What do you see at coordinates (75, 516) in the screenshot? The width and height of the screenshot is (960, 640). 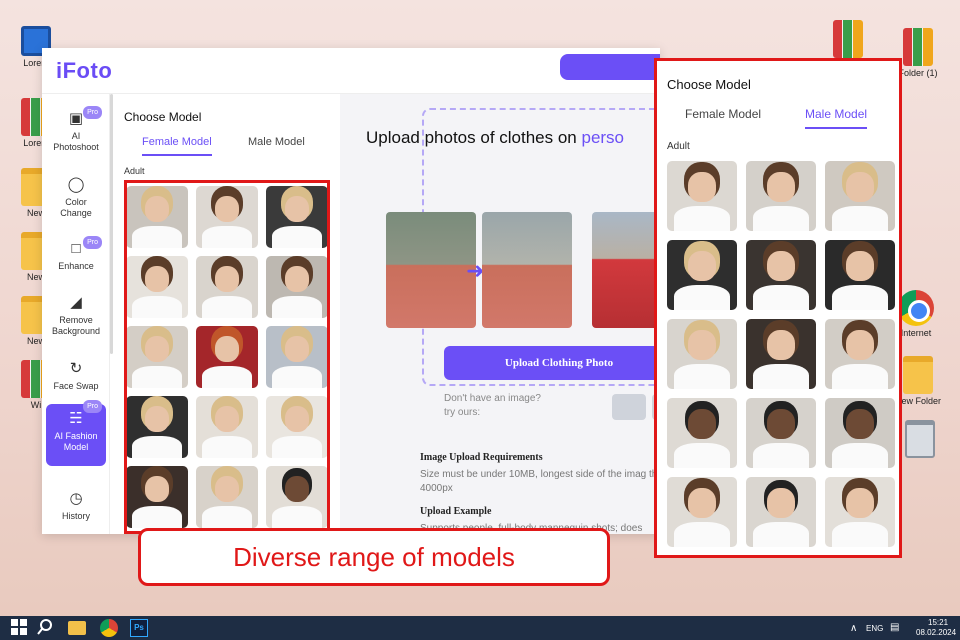 I see `nav-label: History` at bounding box center [75, 516].